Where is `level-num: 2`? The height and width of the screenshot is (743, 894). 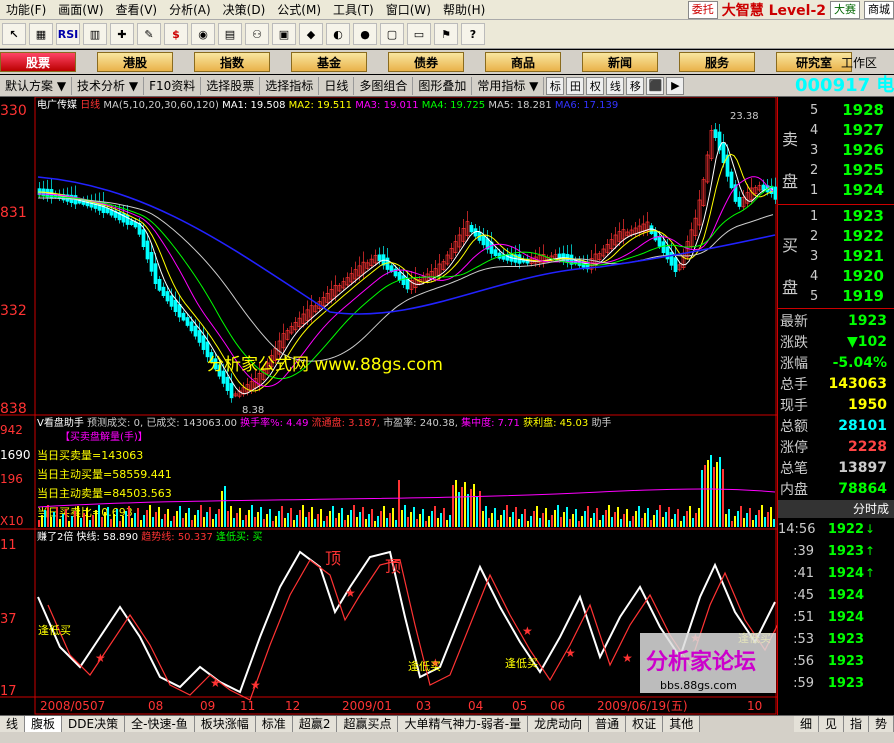 level-num: 2 is located at coordinates (814, 236).